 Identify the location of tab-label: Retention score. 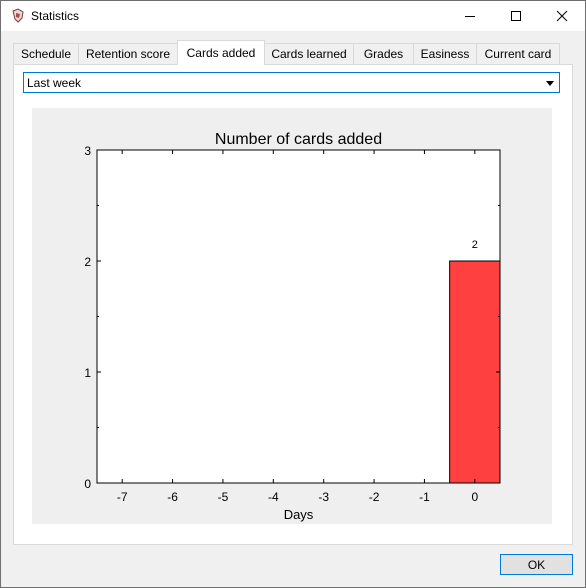
(128, 54).